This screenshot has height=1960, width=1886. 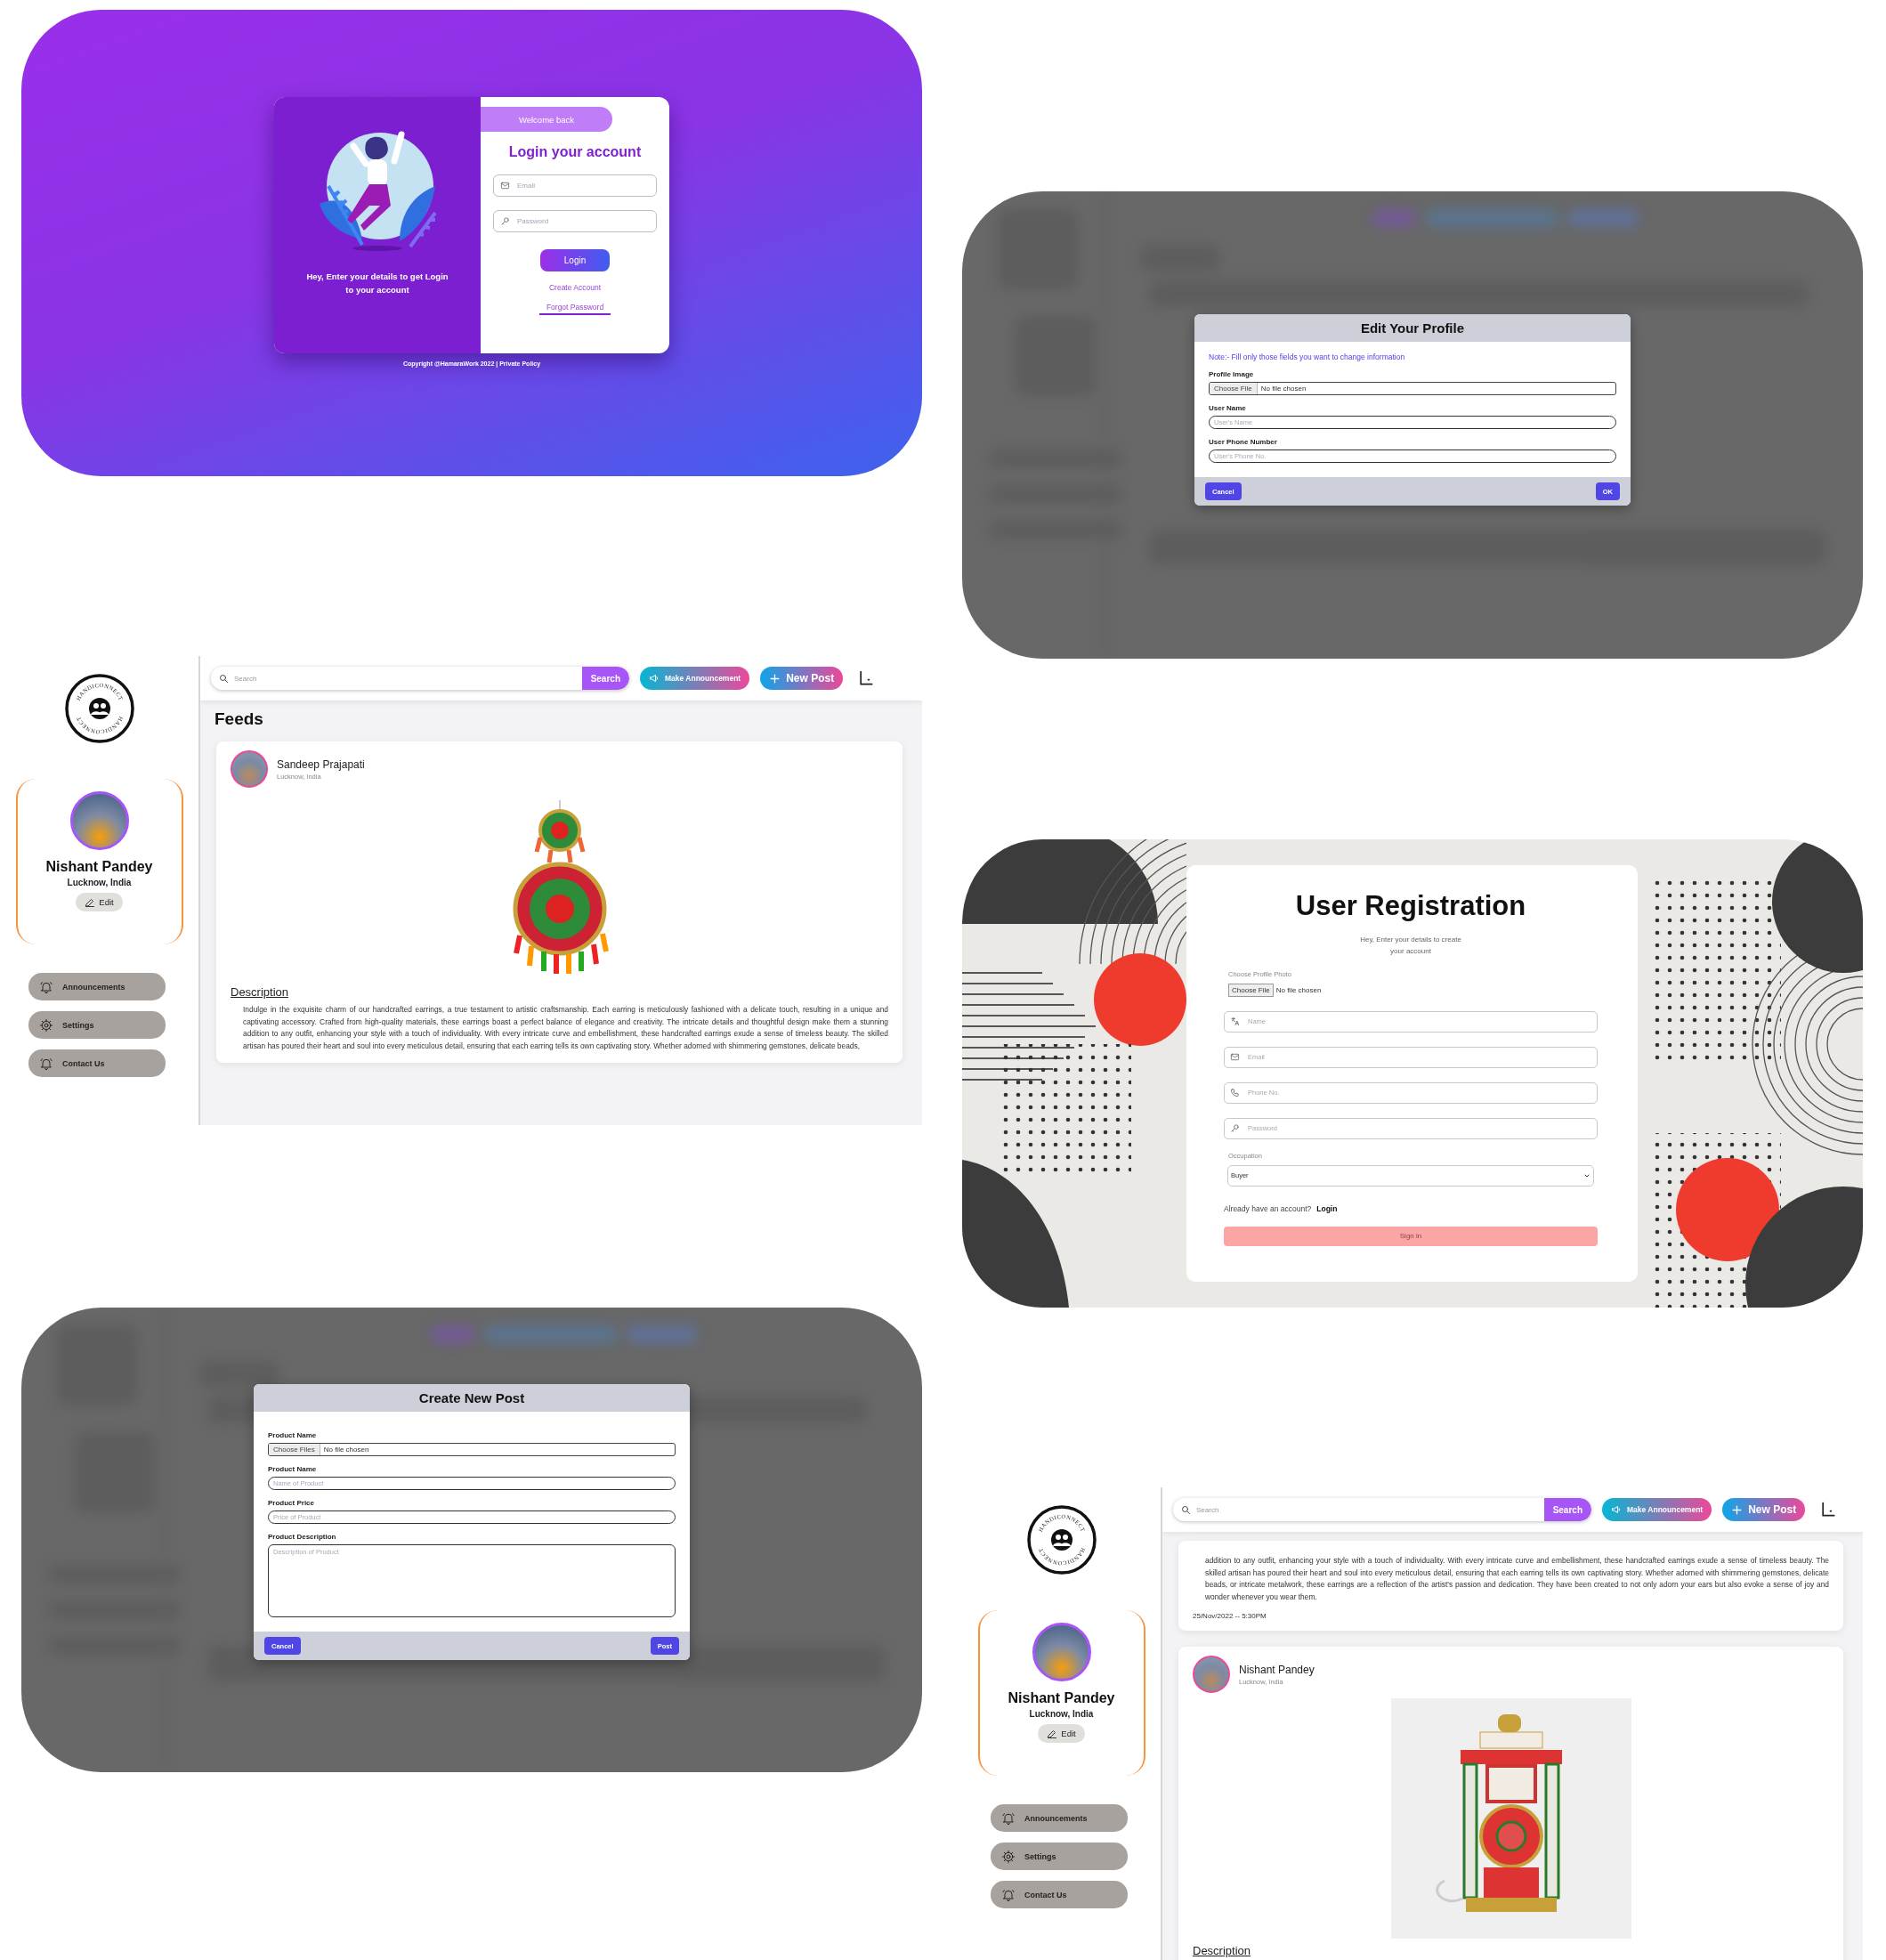 I want to click on author-name: Nishant Pandey, so click(x=1277, y=1670).